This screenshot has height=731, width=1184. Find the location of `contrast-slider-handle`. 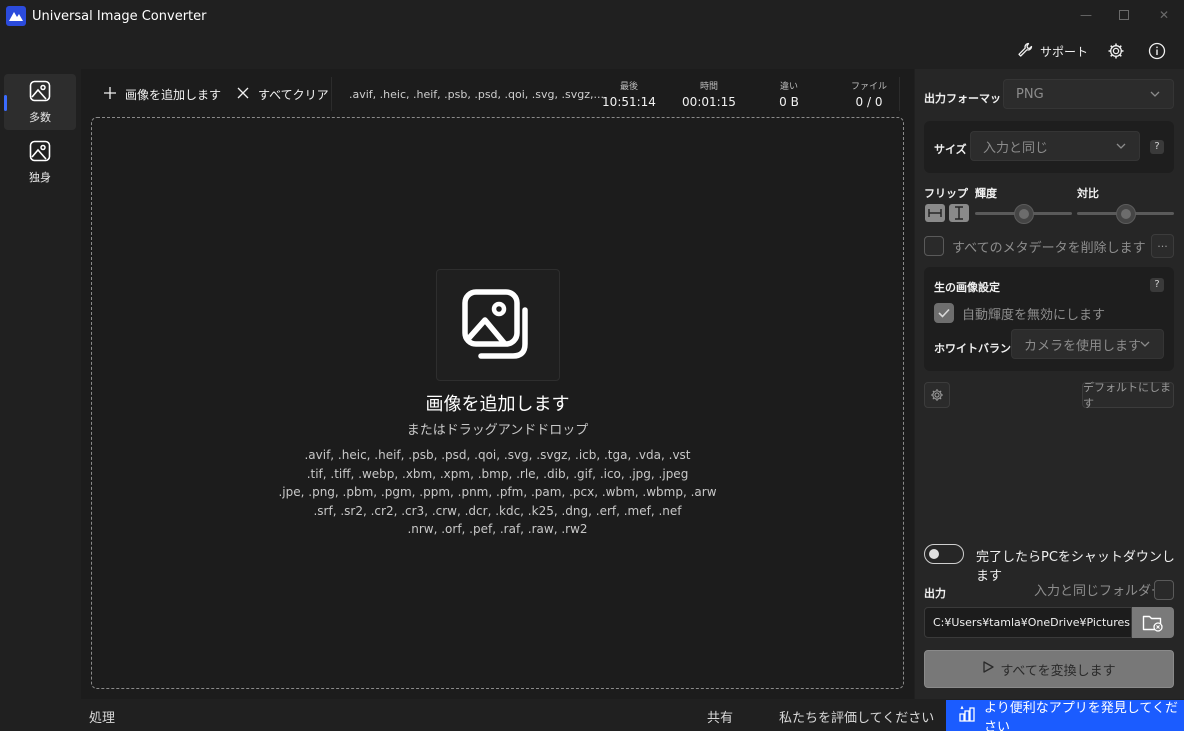

contrast-slider-handle is located at coordinates (1126, 214).